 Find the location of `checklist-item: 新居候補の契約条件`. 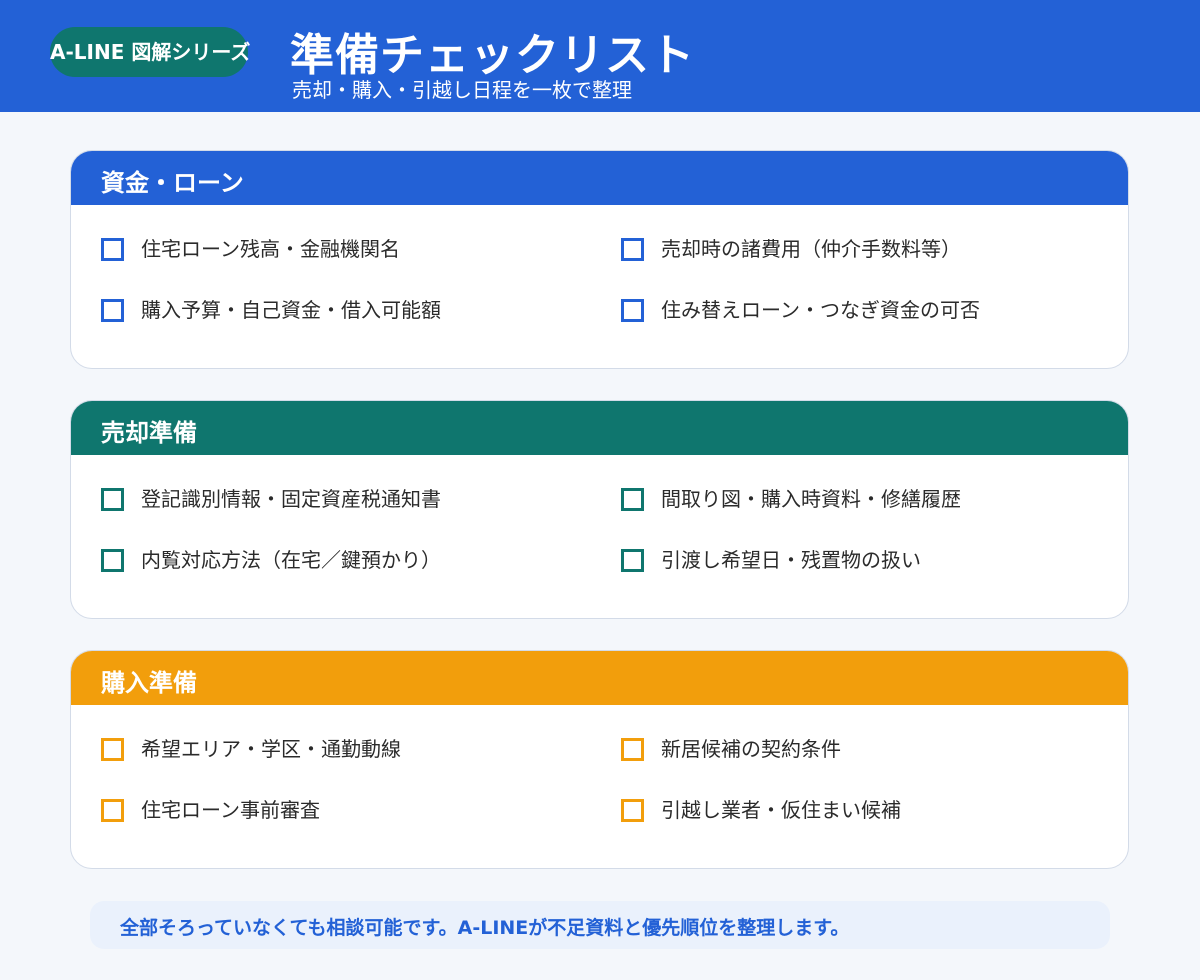

checklist-item: 新居候補の契約条件 is located at coordinates (731, 749).